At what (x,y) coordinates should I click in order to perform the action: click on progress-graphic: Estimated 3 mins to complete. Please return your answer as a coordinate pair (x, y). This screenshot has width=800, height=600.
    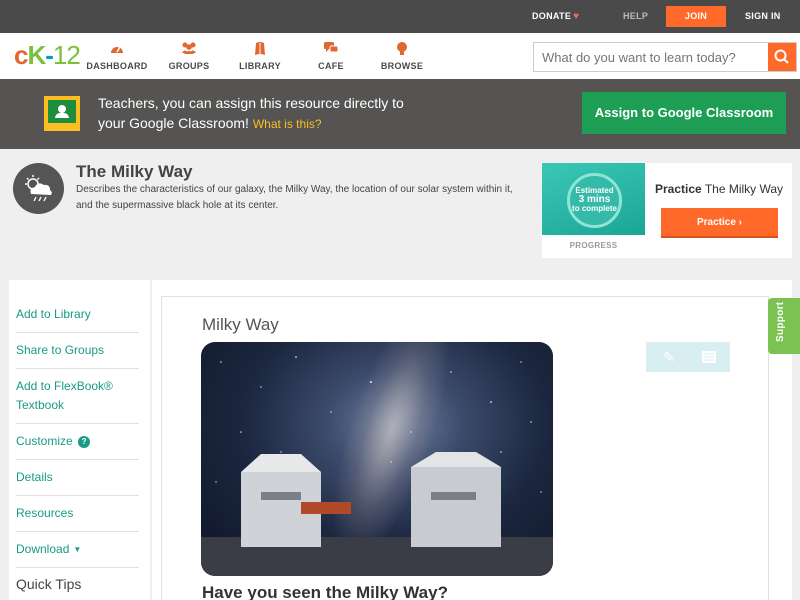
    Looking at the image, I should click on (593, 199).